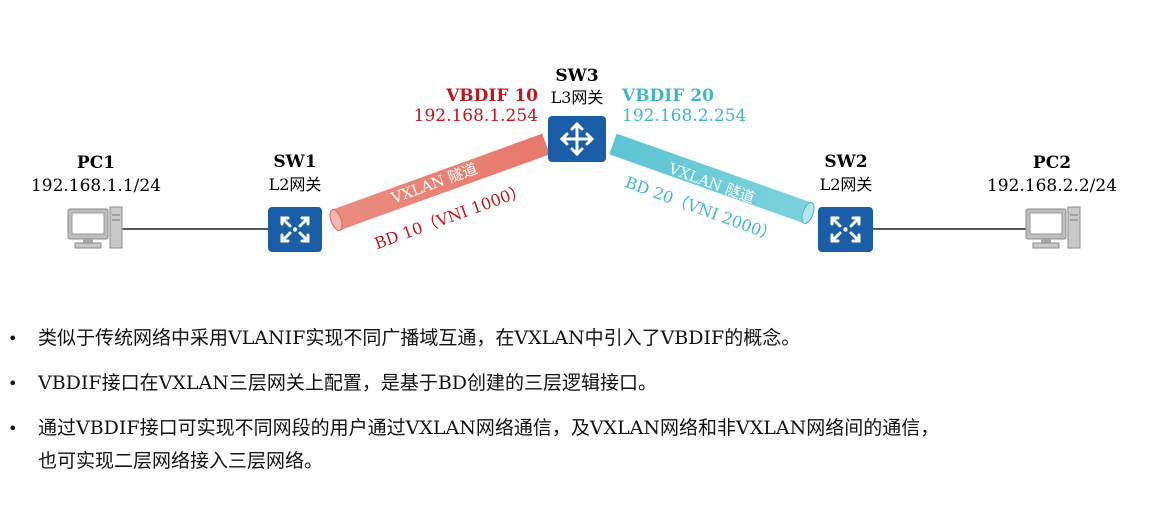 The image size is (1172, 514). I want to click on pc1-name: PC1, so click(96, 163).